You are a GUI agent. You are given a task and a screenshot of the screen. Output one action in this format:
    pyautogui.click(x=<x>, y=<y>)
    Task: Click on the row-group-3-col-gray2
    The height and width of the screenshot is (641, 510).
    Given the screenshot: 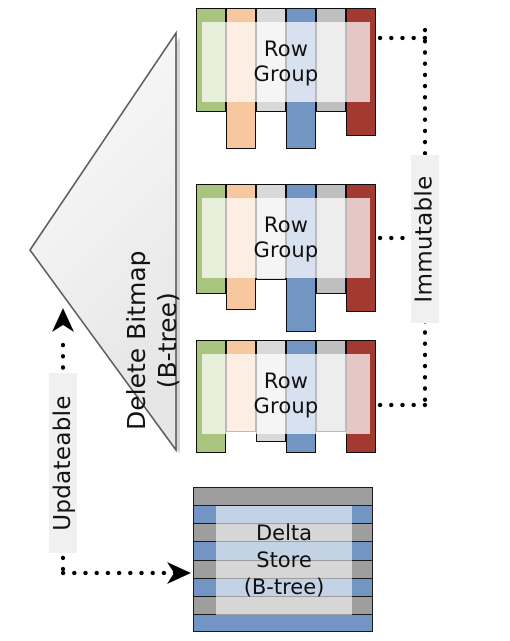 What is the action you would take?
    pyautogui.click(x=331, y=386)
    